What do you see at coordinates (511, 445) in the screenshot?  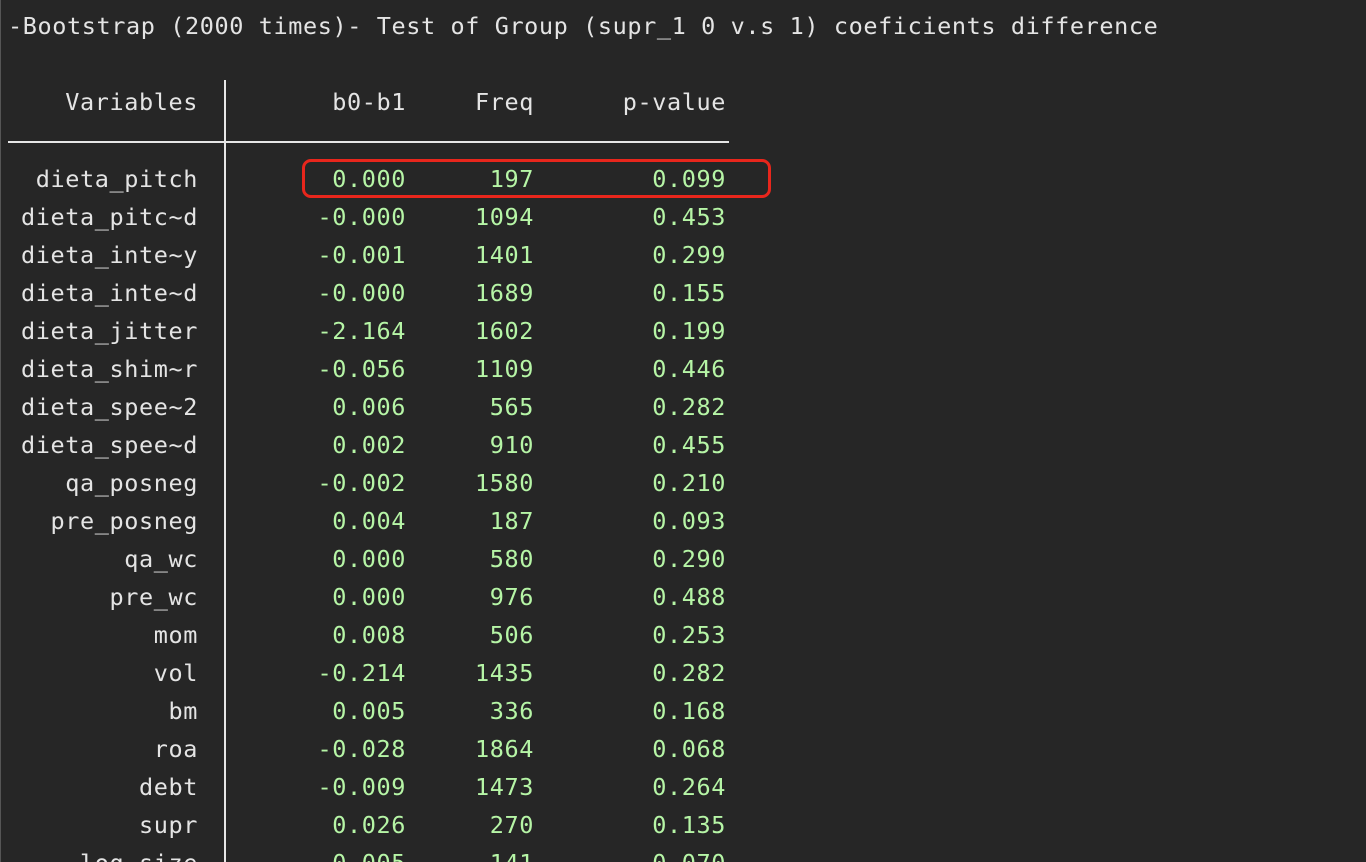 I see `freq-value: 910` at bounding box center [511, 445].